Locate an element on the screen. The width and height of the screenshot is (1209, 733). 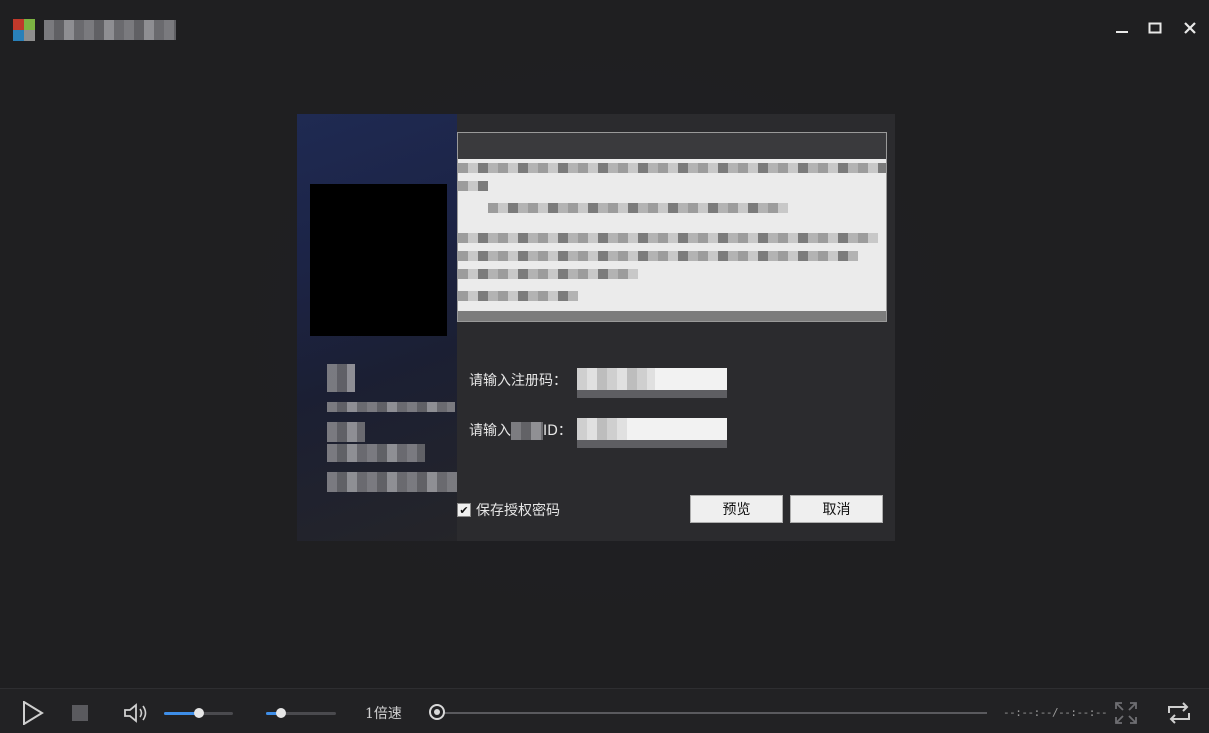
playback-speed-label: 1倍速 is located at coordinates (383, 713).